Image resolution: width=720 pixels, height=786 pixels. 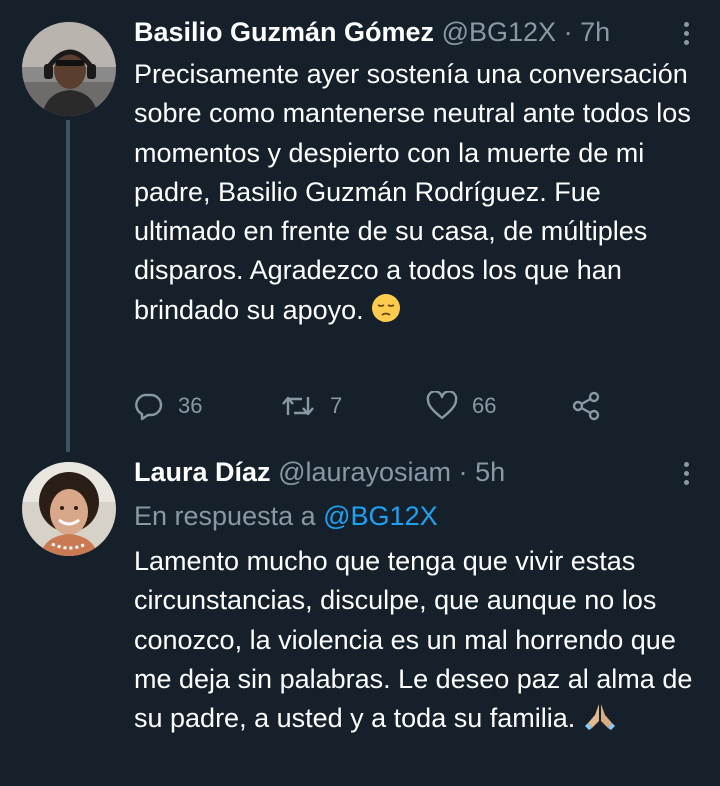 I want to click on retweet-icon, so click(x=298, y=406).